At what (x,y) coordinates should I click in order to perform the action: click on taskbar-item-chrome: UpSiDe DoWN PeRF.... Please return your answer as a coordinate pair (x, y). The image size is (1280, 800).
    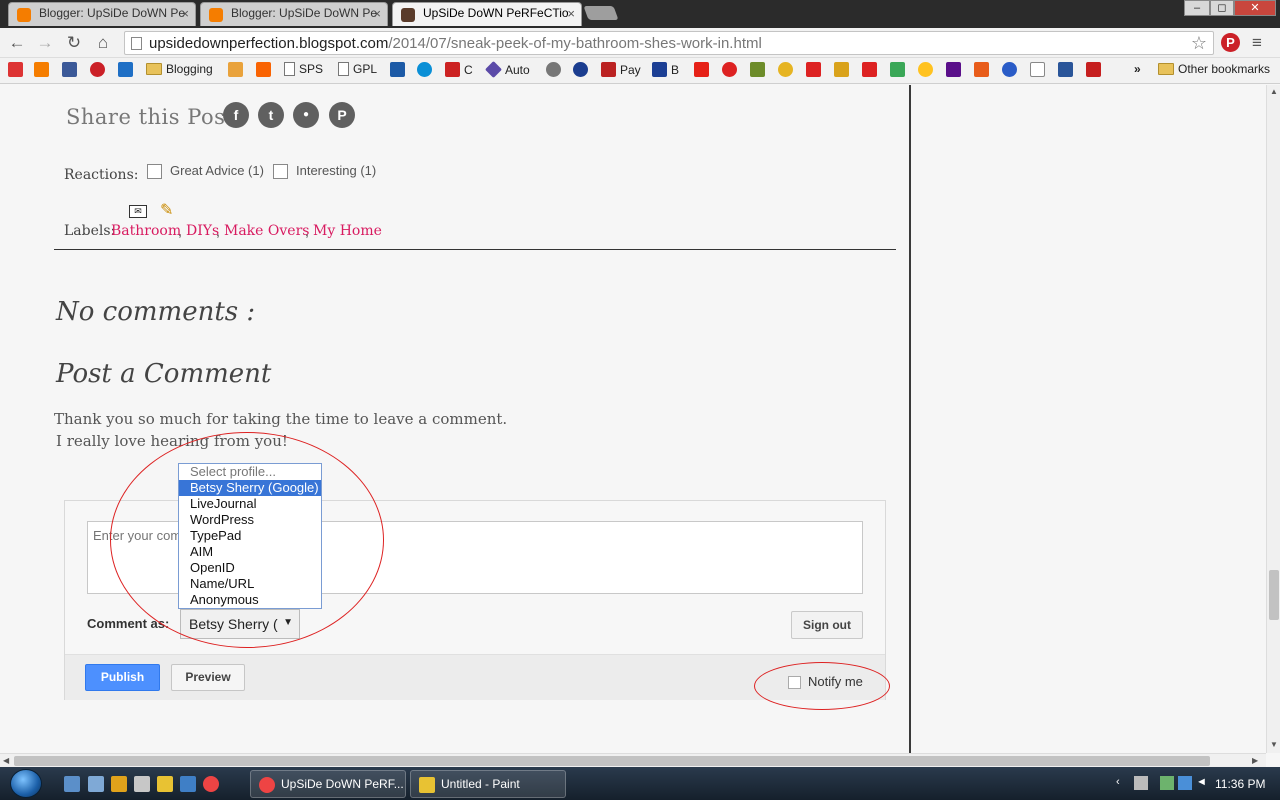
    Looking at the image, I should click on (328, 784).